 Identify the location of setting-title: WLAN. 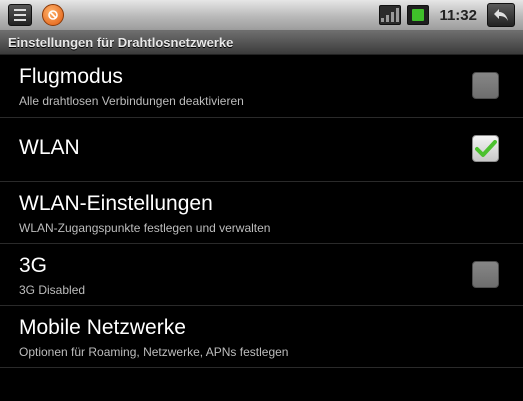
(49, 147).